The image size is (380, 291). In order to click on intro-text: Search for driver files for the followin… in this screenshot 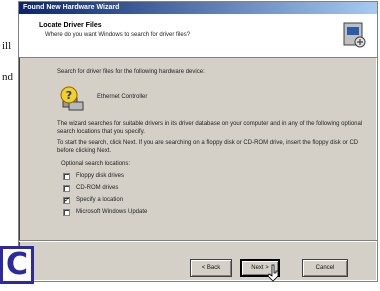, I will do `click(131, 72)`.